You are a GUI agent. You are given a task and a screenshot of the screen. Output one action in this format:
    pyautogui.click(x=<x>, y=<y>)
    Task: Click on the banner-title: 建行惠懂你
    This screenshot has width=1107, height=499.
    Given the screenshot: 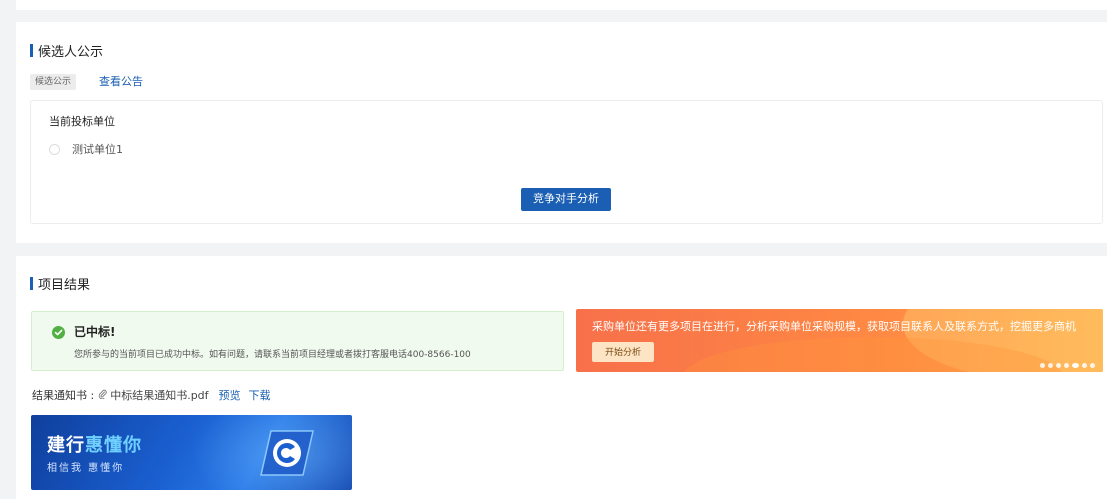 What is the action you would take?
    pyautogui.click(x=94, y=444)
    